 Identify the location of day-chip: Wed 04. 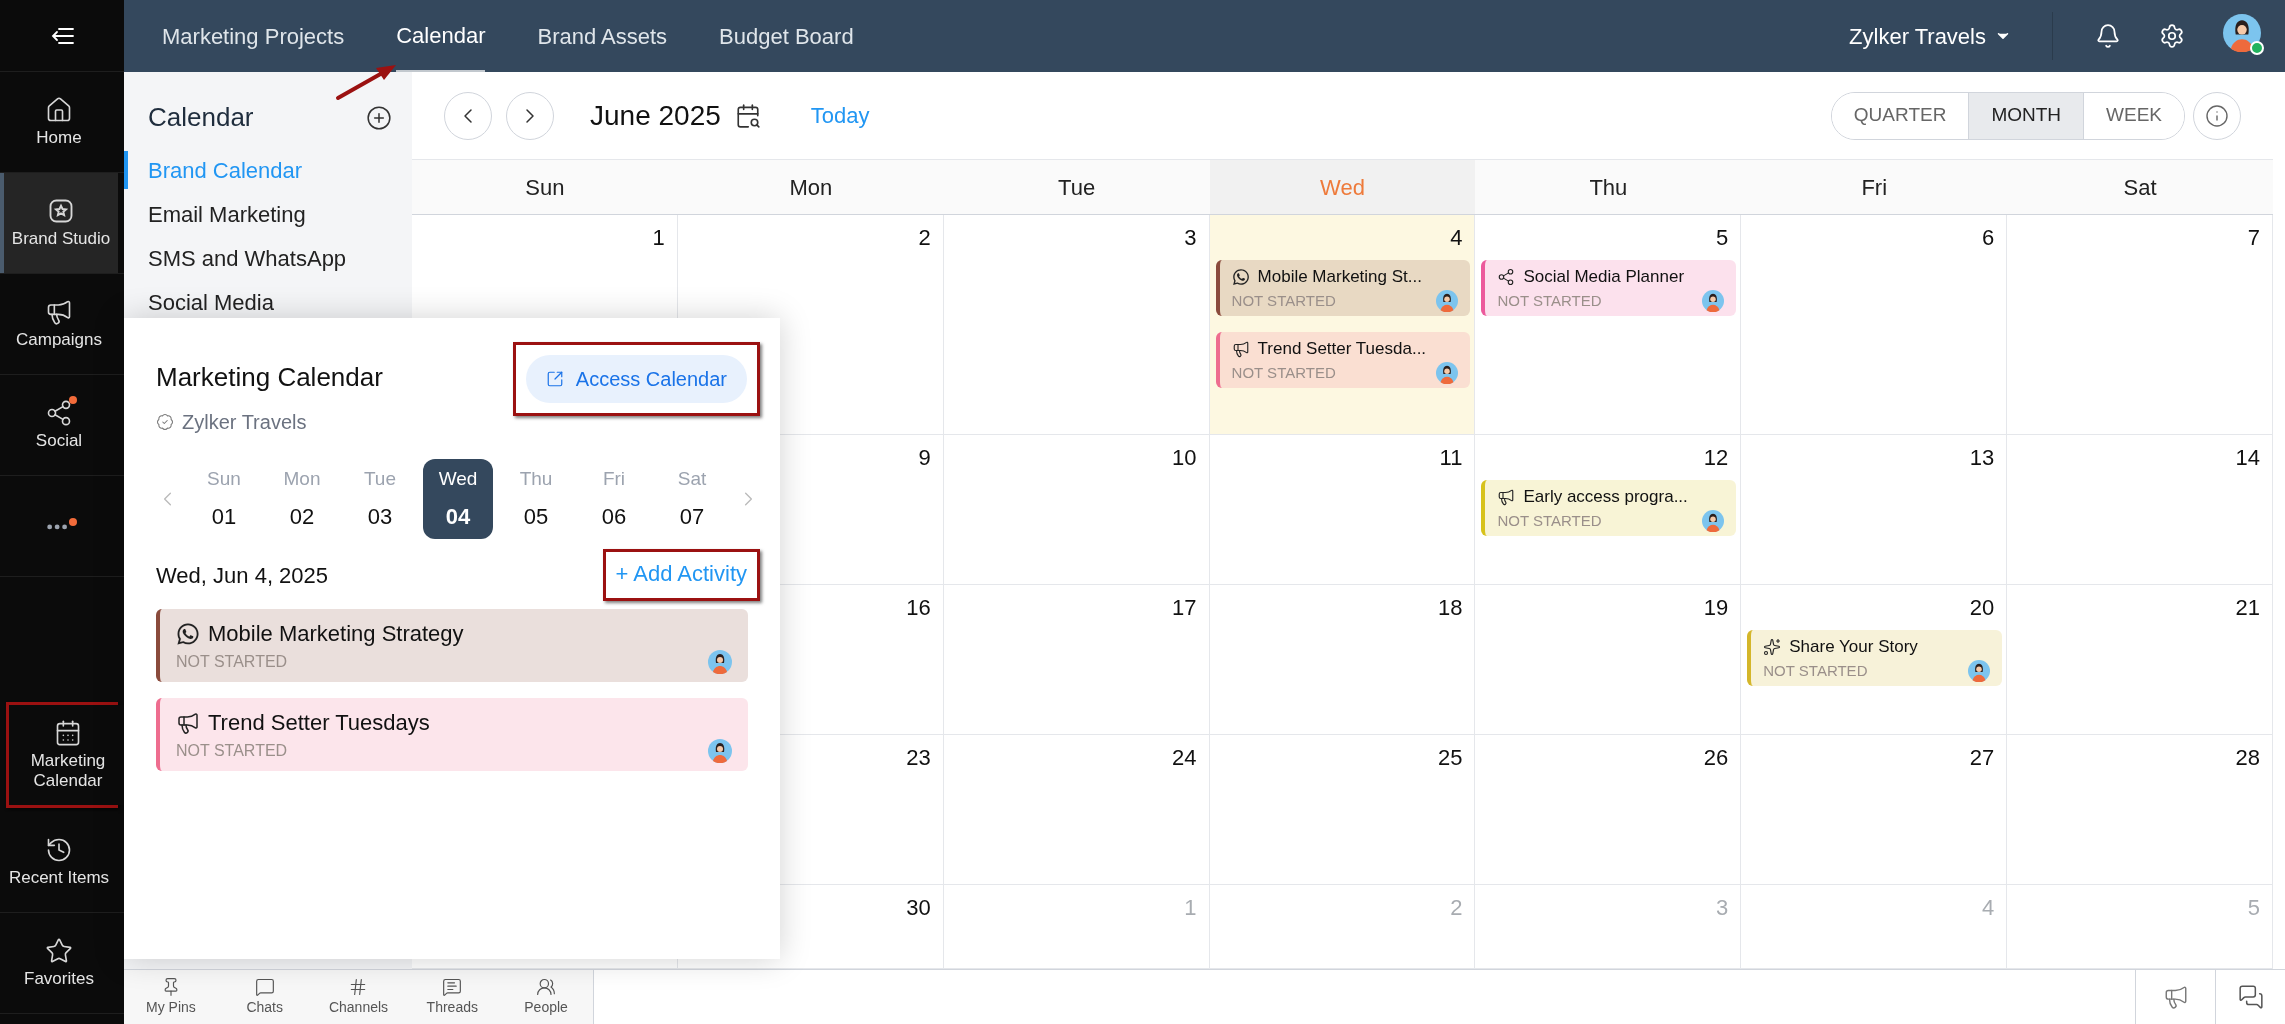
(458, 499).